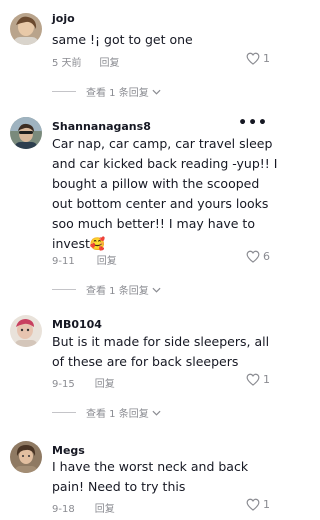 This screenshot has width=320, height=520. I want to click on comment-meta: 9-18 回复, so click(83, 507).